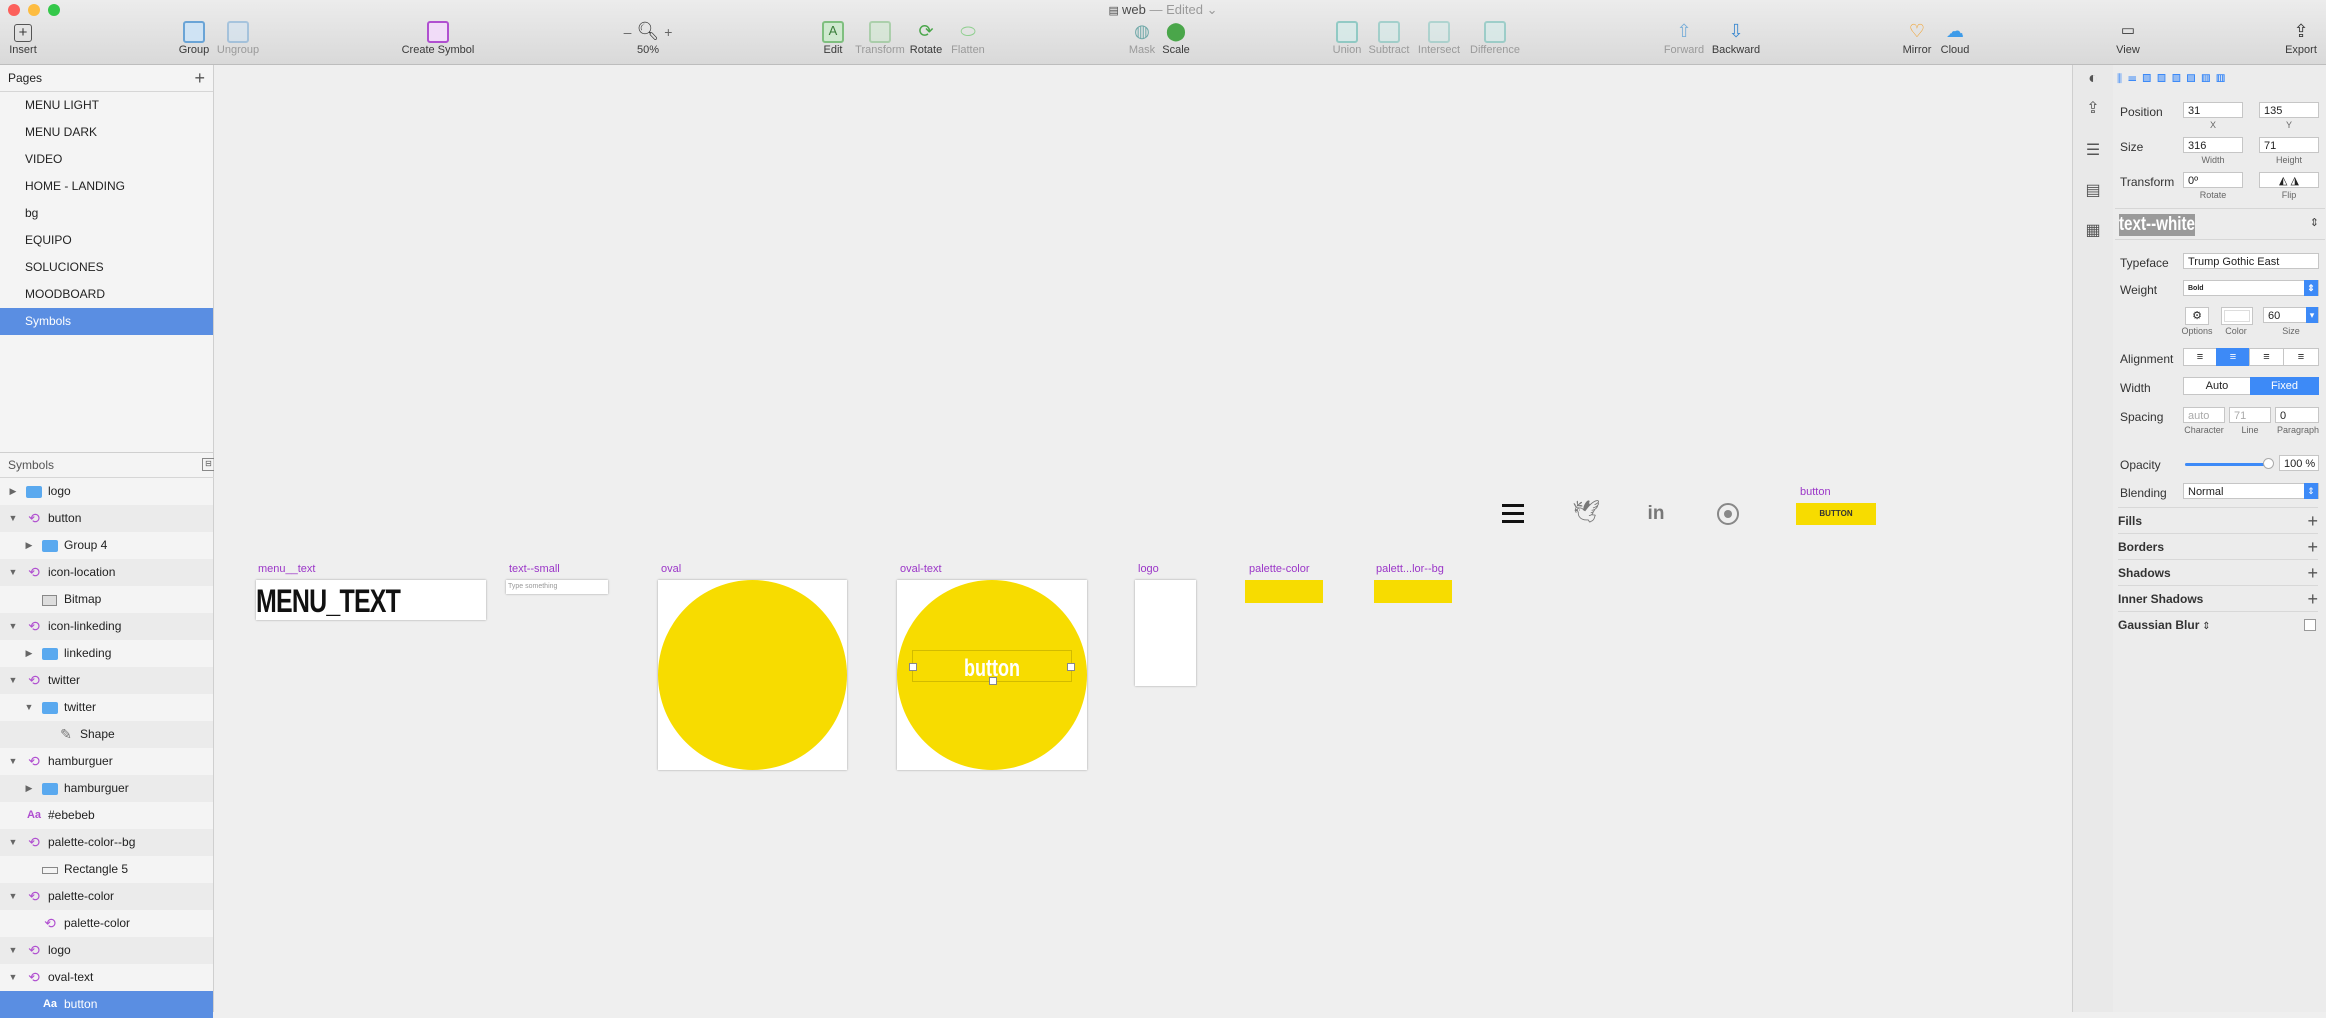 The height and width of the screenshot is (1018, 2326). What do you see at coordinates (2266, 357) in the screenshot?
I see `text-align-right-button: ≡` at bounding box center [2266, 357].